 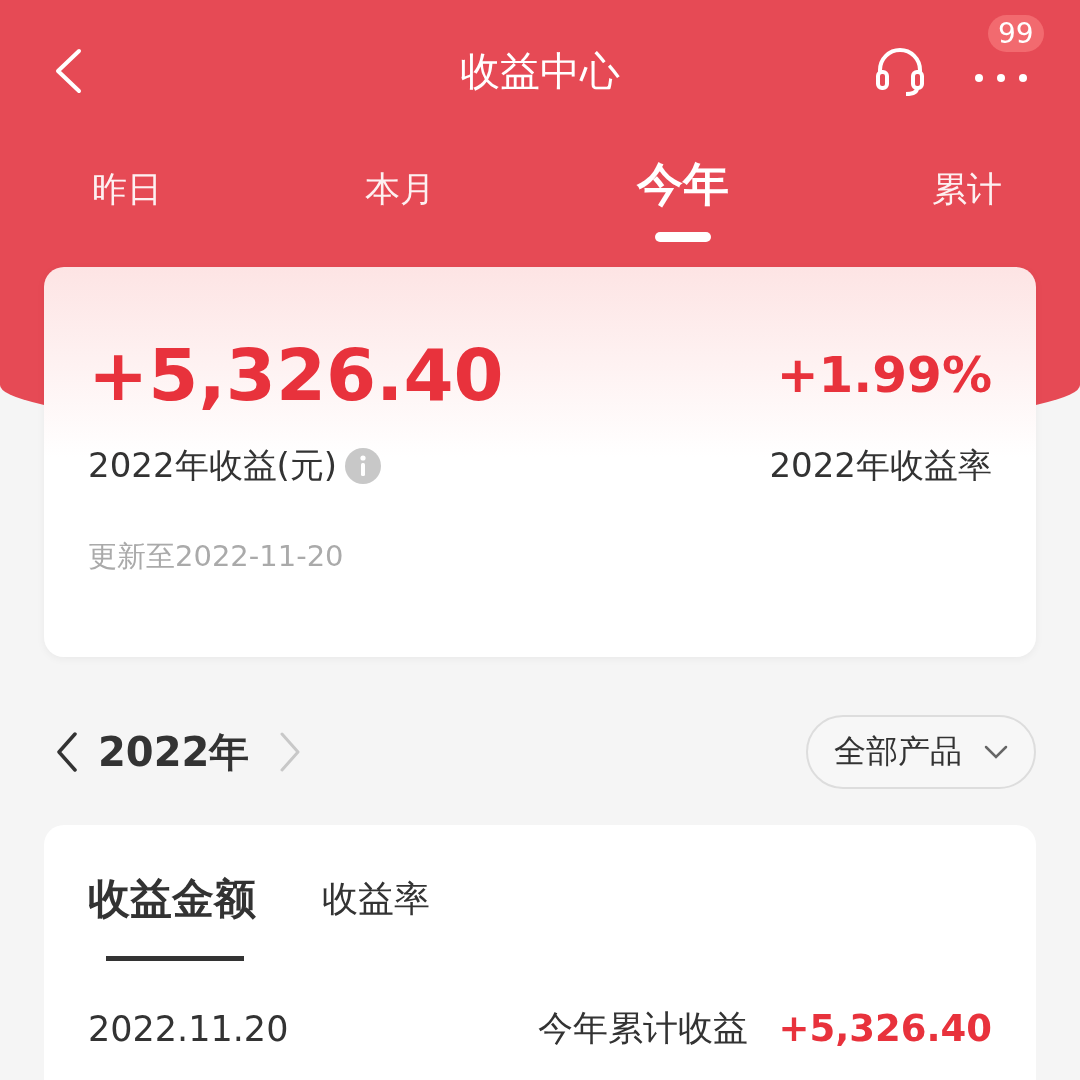 What do you see at coordinates (1001, 78) in the screenshot?
I see `more-icon` at bounding box center [1001, 78].